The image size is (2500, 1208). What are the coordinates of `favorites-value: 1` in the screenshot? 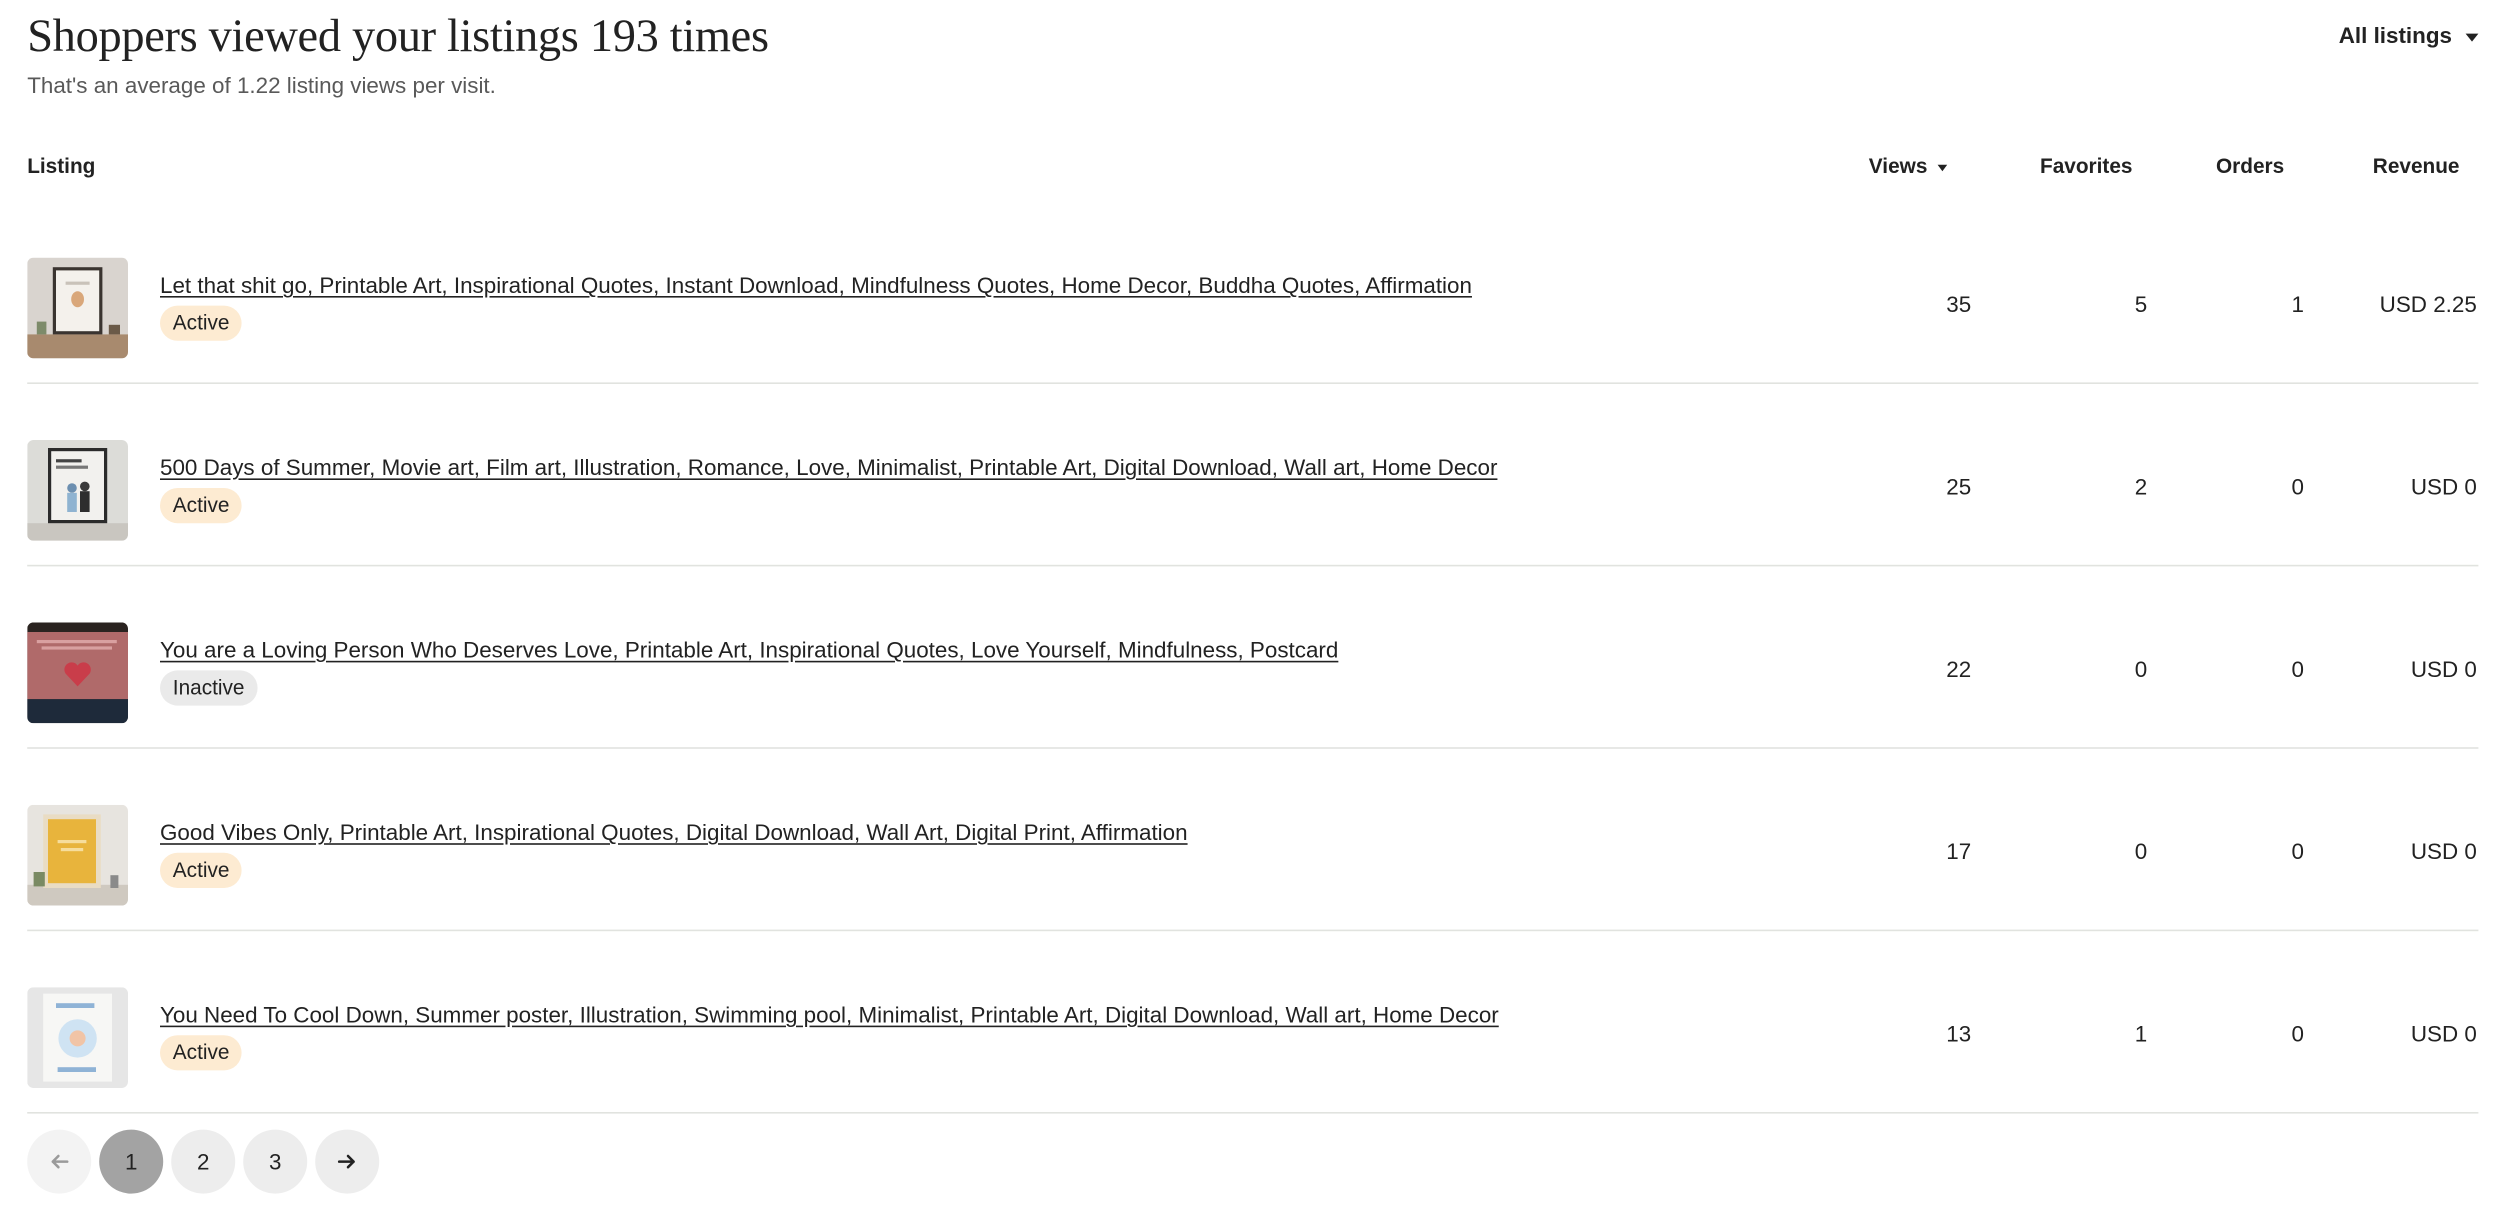 It's located at (2141, 1033).